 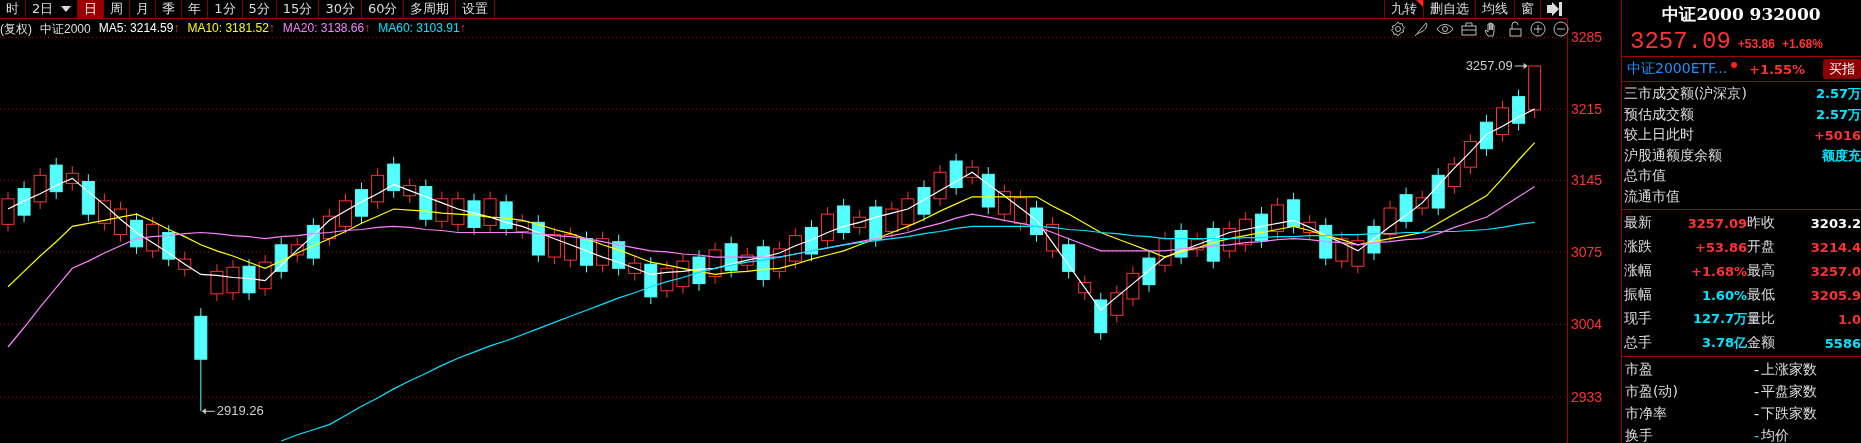 I want to click on axis-label: 3145, so click(x=1587, y=180).